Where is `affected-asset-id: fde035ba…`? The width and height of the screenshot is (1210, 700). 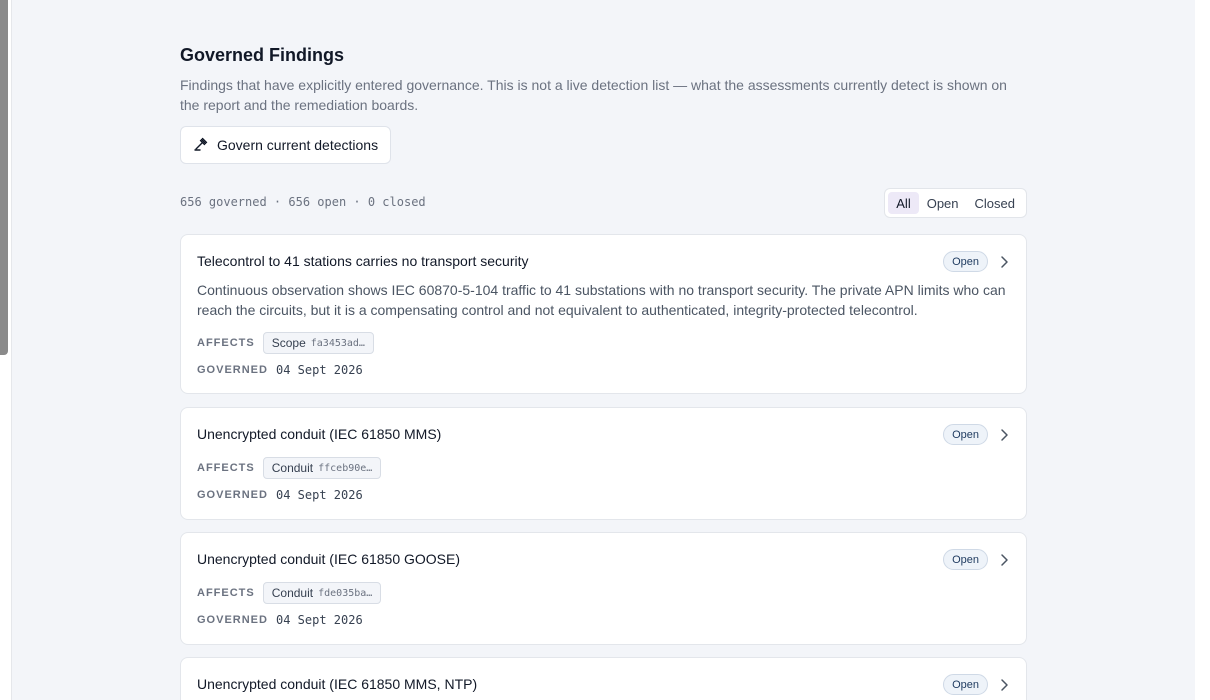
affected-asset-id: fde035ba… is located at coordinates (345, 593).